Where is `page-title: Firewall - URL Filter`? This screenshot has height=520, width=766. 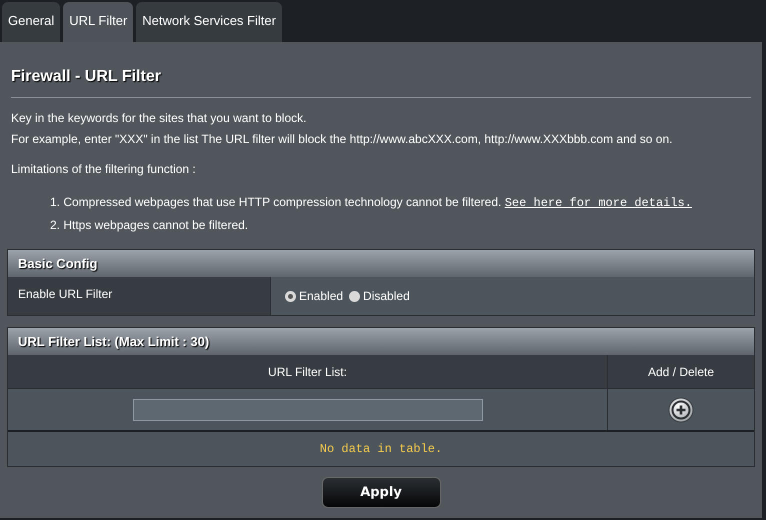 page-title: Firewall - URL Filter is located at coordinates (86, 77).